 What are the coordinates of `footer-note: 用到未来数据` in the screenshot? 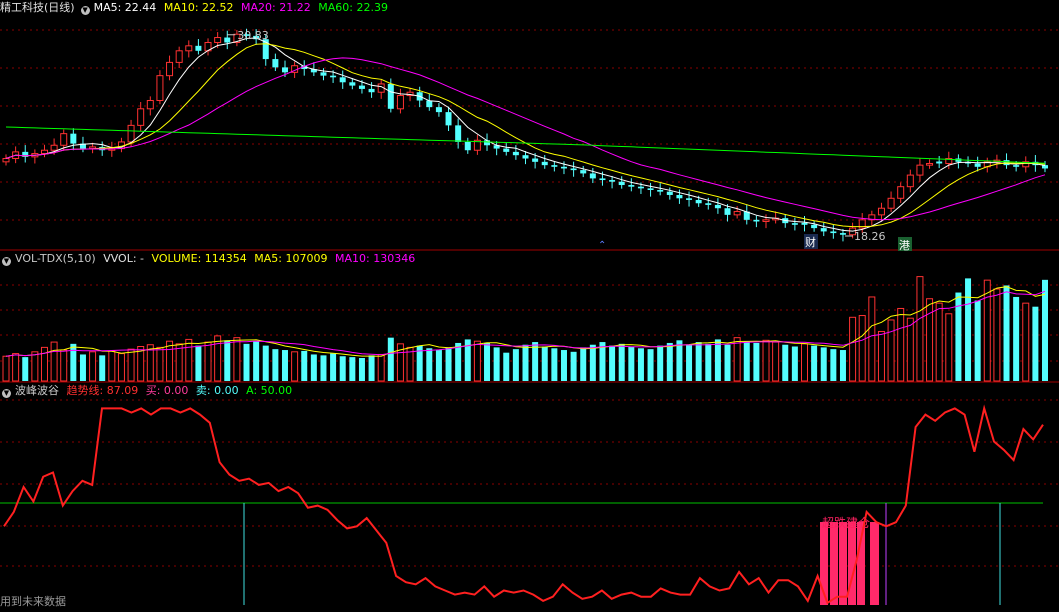 It's located at (33, 601).